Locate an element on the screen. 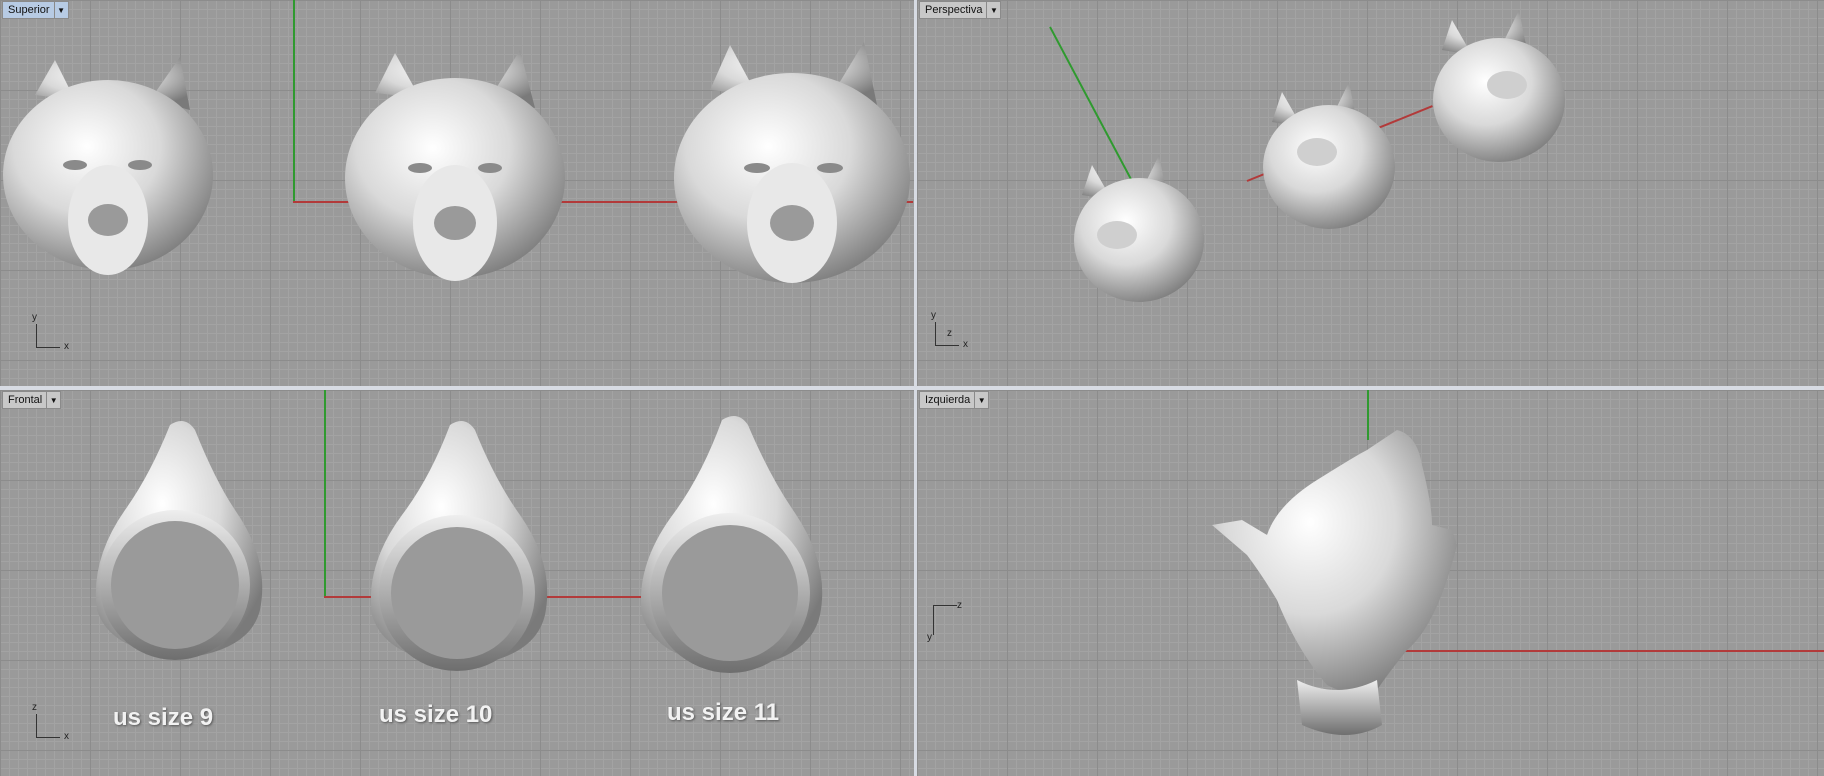 The width and height of the screenshot is (1824, 776). viewport-tab-top: Superior ▼ is located at coordinates (35, 10).